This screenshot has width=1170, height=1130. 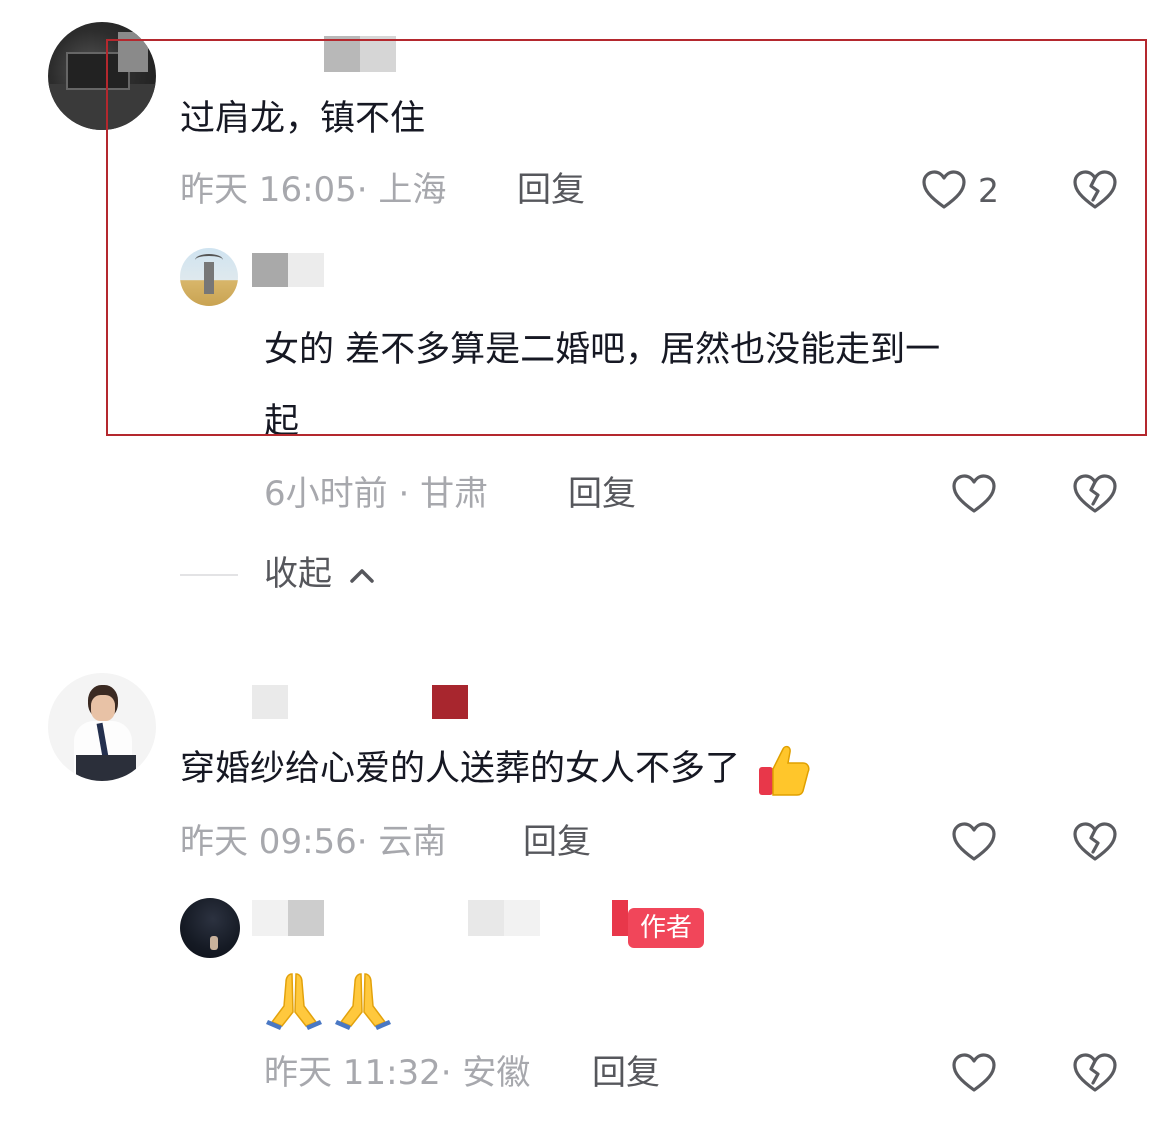 I want to click on author-badge: 作者, so click(x=666, y=928).